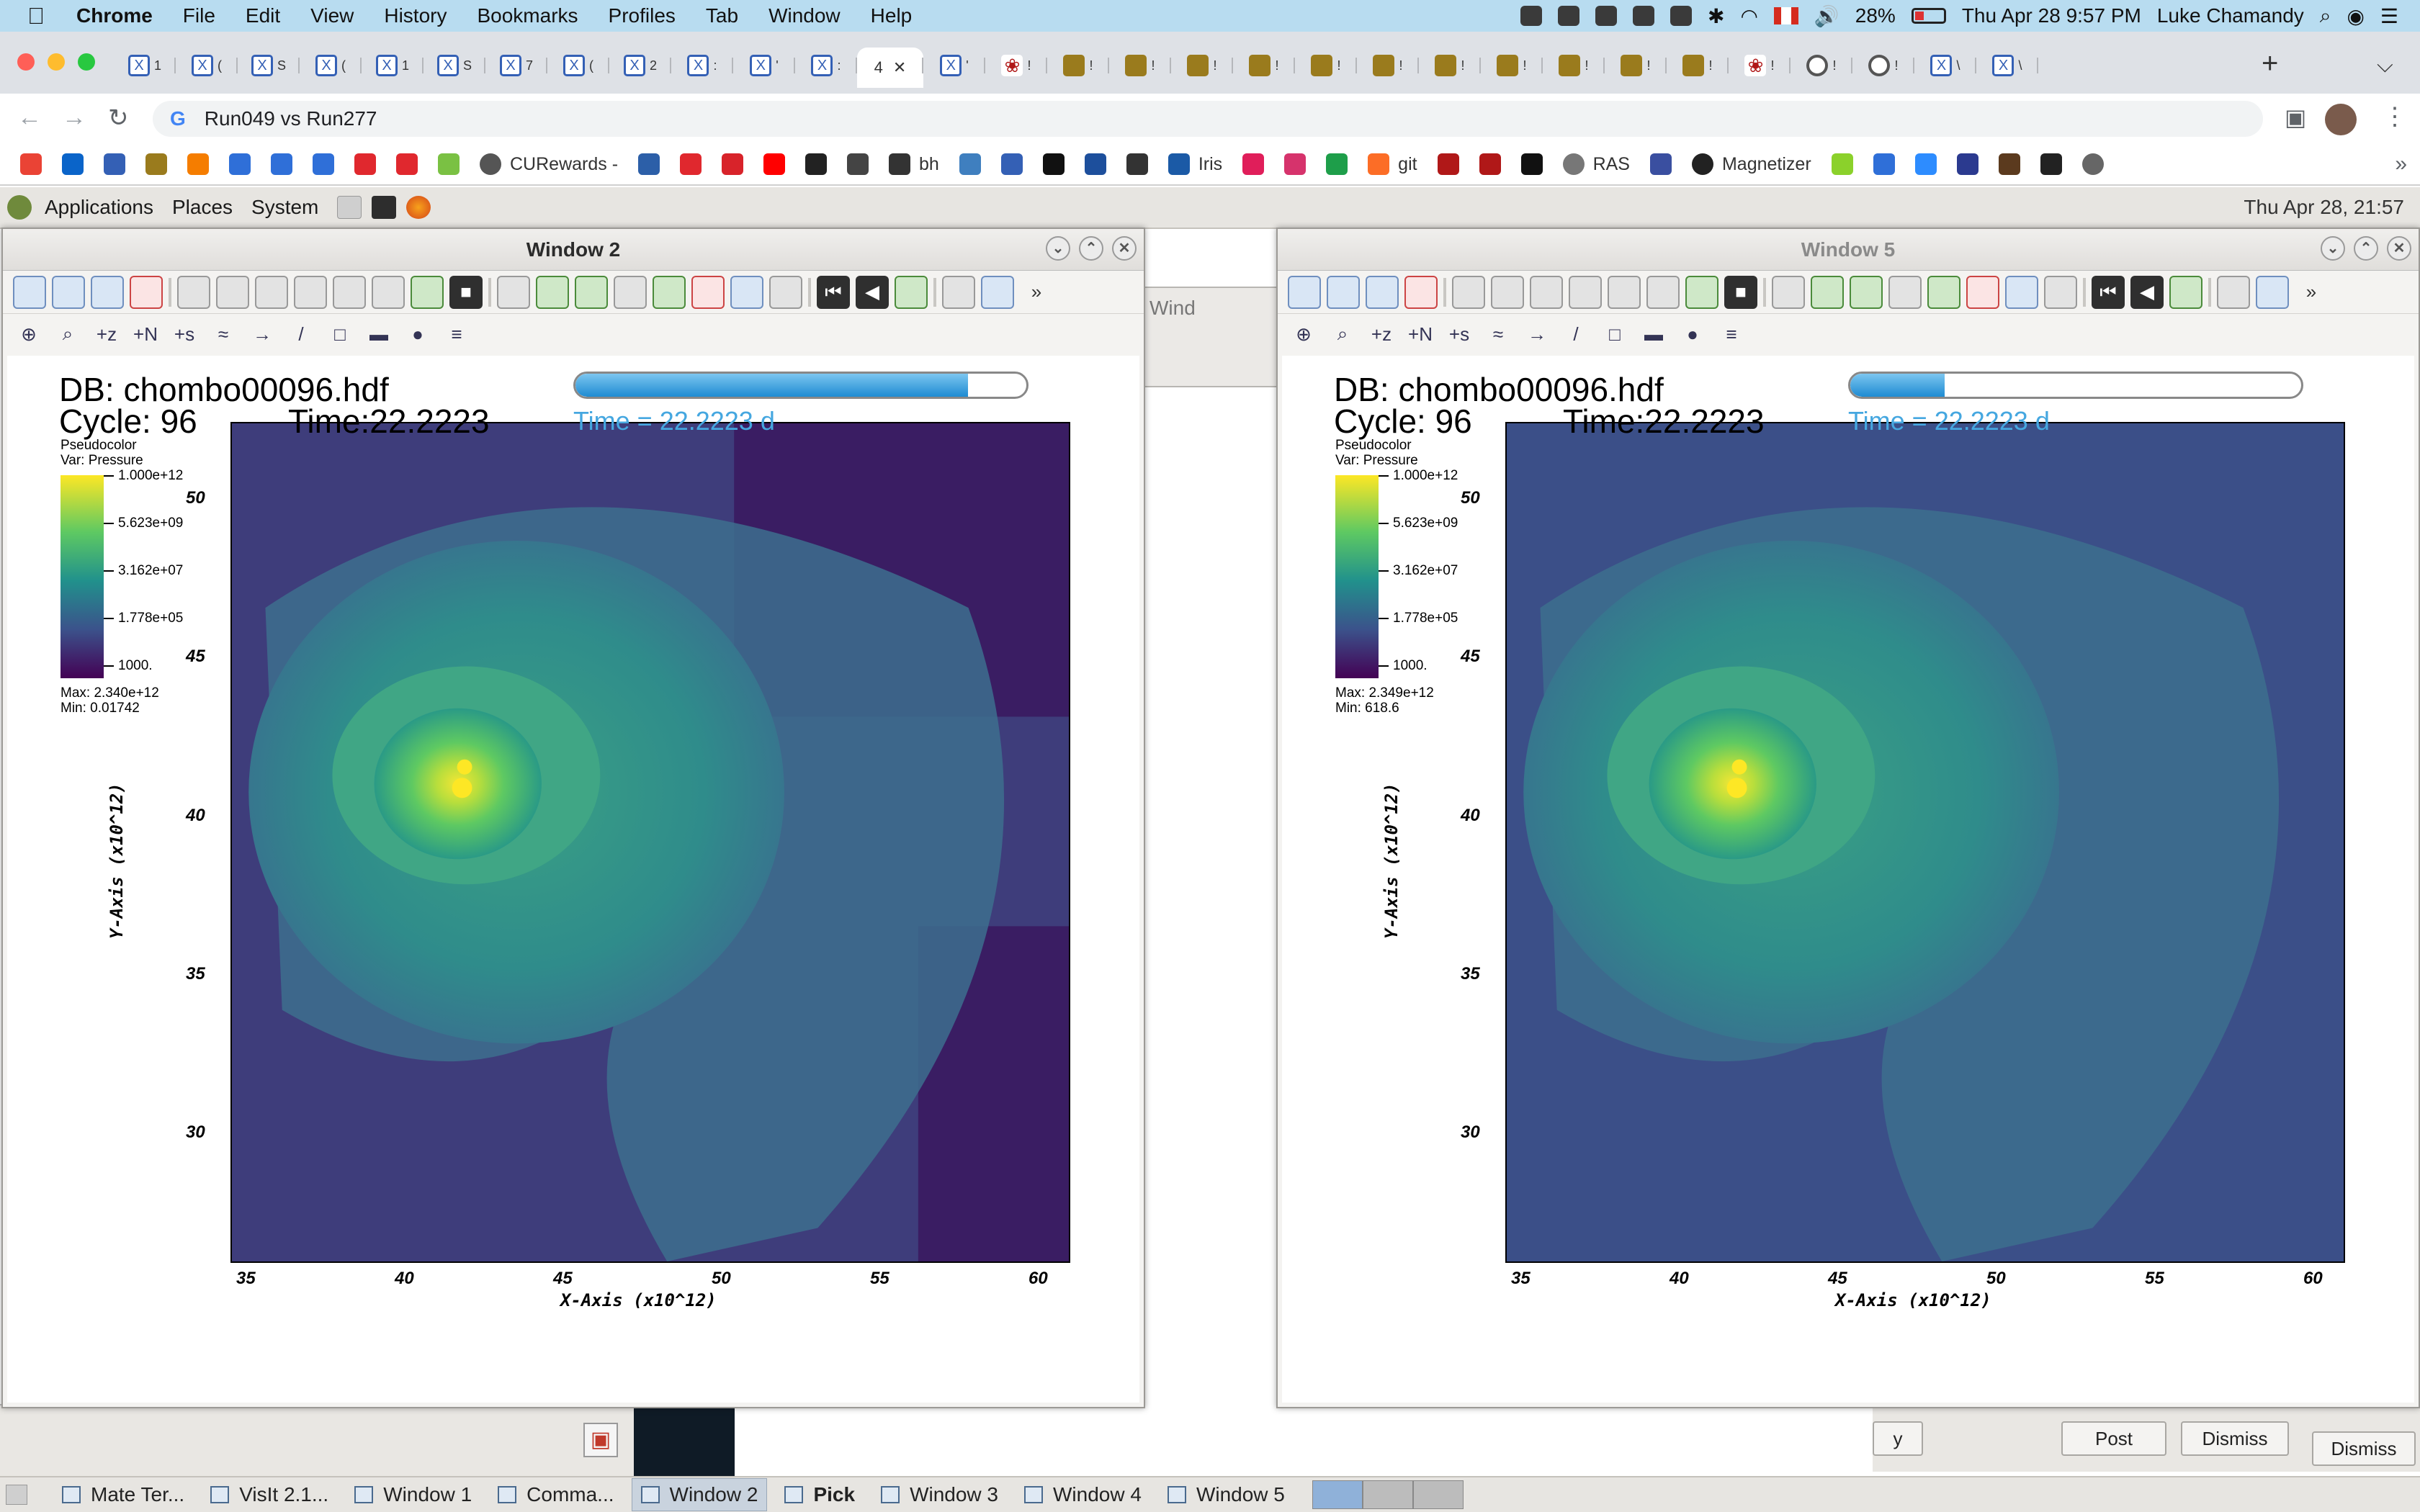 The image size is (2420, 1512). Describe the element at coordinates (68, 292) in the screenshot. I see `new-window-icon` at that location.